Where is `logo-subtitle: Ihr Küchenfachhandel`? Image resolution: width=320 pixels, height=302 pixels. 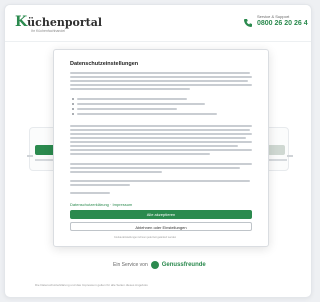
logo-subtitle: Ihr Küchenfachhandel is located at coordinates (48, 31).